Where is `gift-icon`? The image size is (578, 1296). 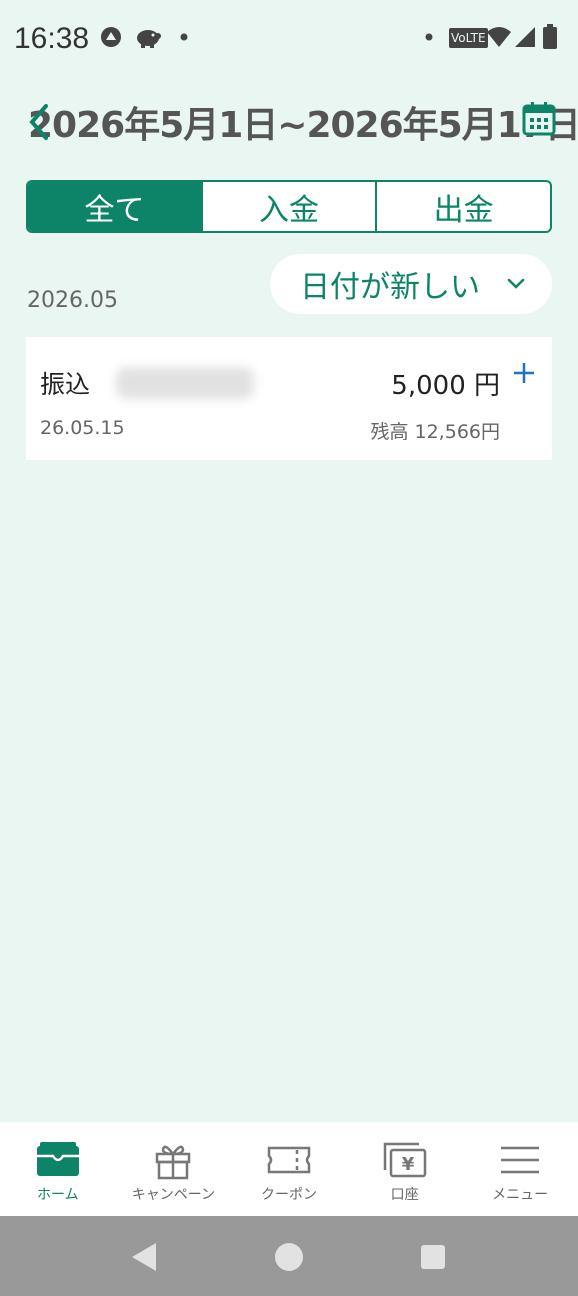 gift-icon is located at coordinates (173, 1162).